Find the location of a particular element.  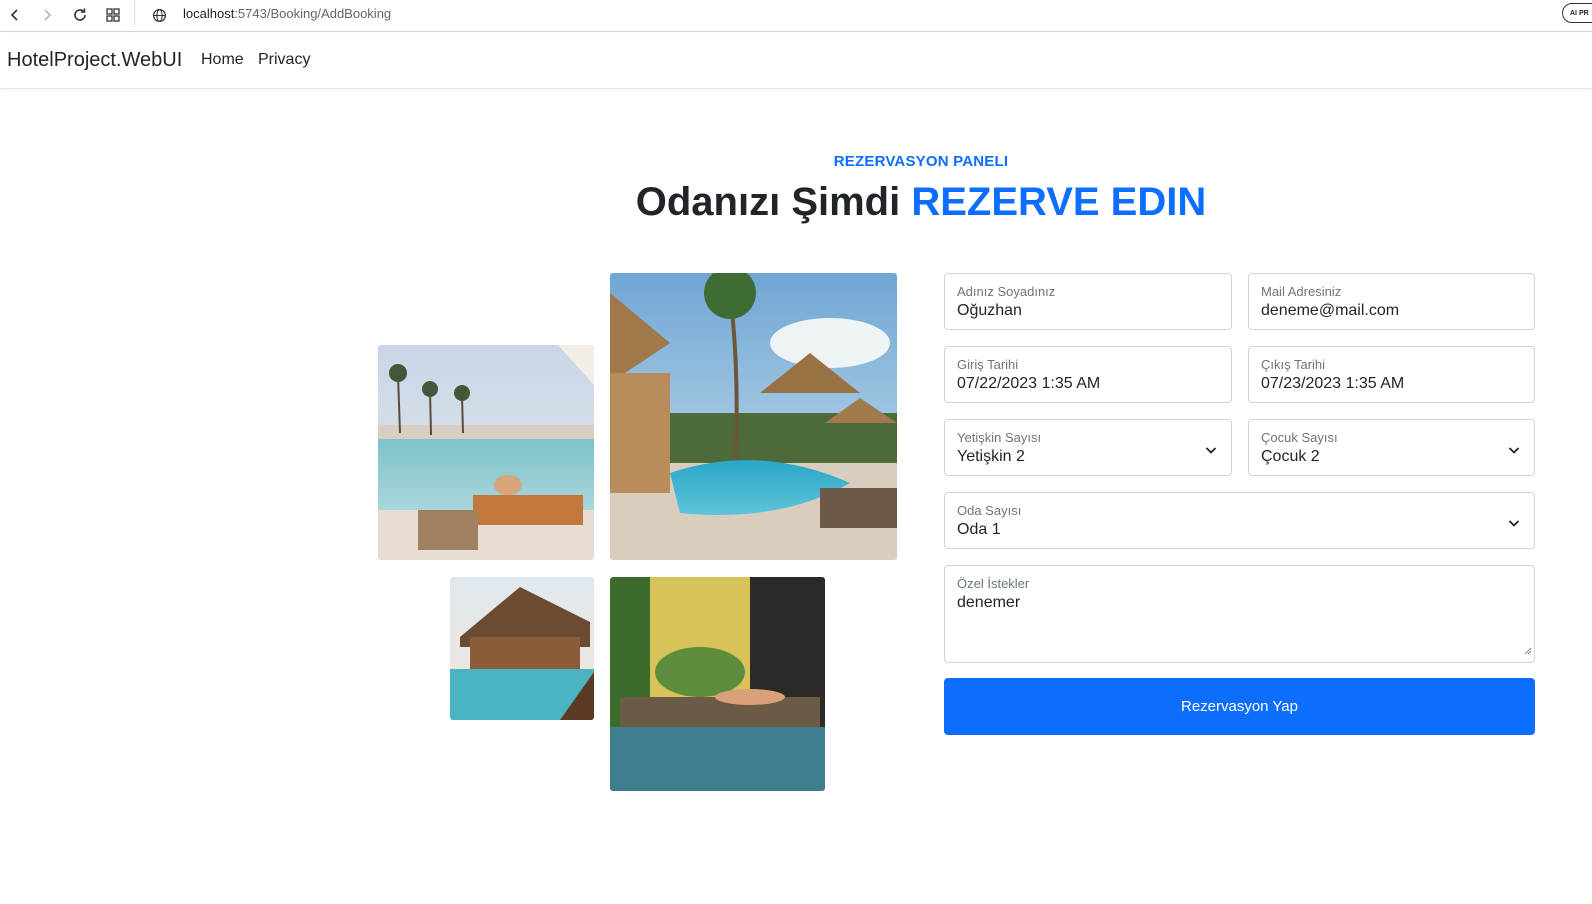

section-subtitle: REZERVASYON PANELI is located at coordinates (921, 161).